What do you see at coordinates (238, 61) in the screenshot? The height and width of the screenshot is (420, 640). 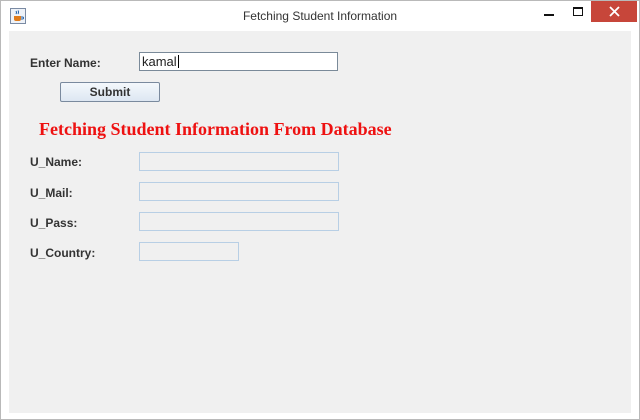 I see `name-input: kamal` at bounding box center [238, 61].